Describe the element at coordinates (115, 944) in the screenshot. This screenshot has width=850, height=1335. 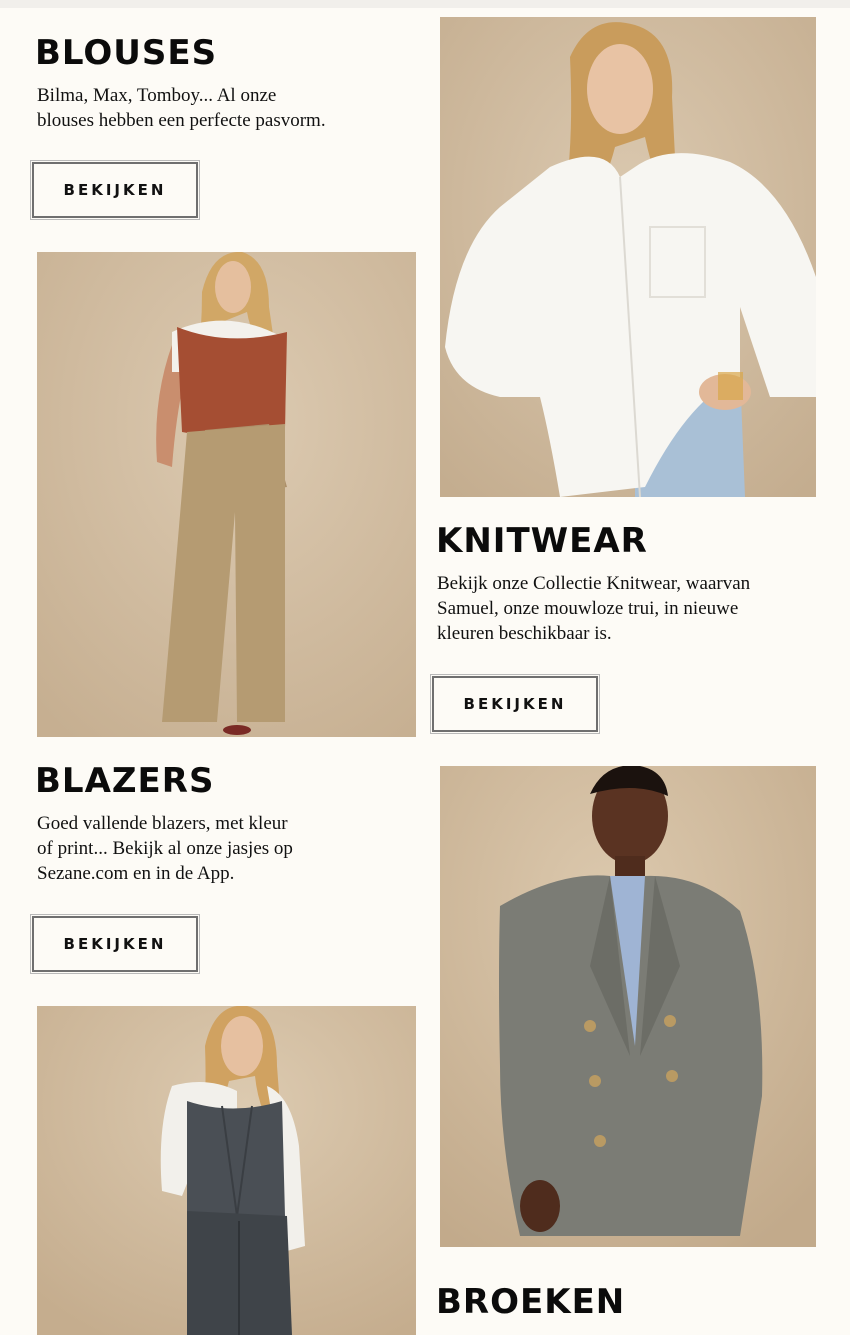
I see `blazers-view-button: BEKIJKEN` at that location.